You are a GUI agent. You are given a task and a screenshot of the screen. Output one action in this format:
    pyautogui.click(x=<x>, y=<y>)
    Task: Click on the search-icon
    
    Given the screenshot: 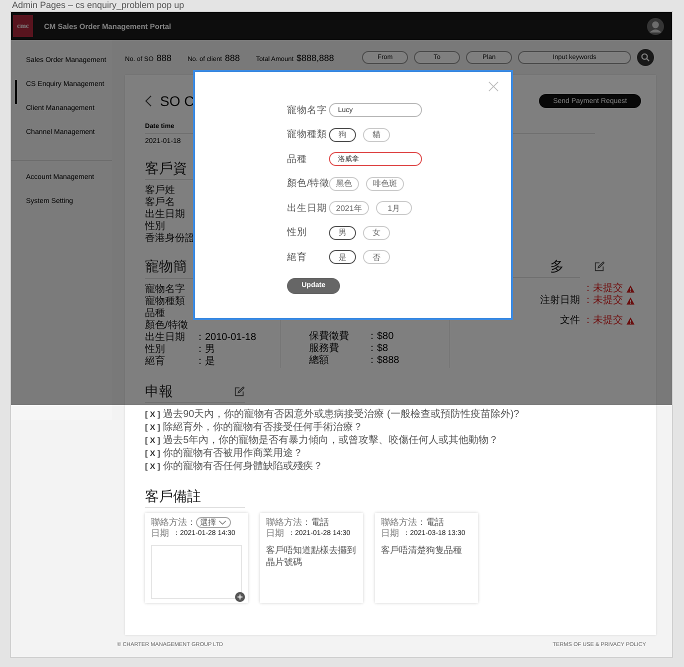 What is the action you would take?
    pyautogui.click(x=645, y=57)
    